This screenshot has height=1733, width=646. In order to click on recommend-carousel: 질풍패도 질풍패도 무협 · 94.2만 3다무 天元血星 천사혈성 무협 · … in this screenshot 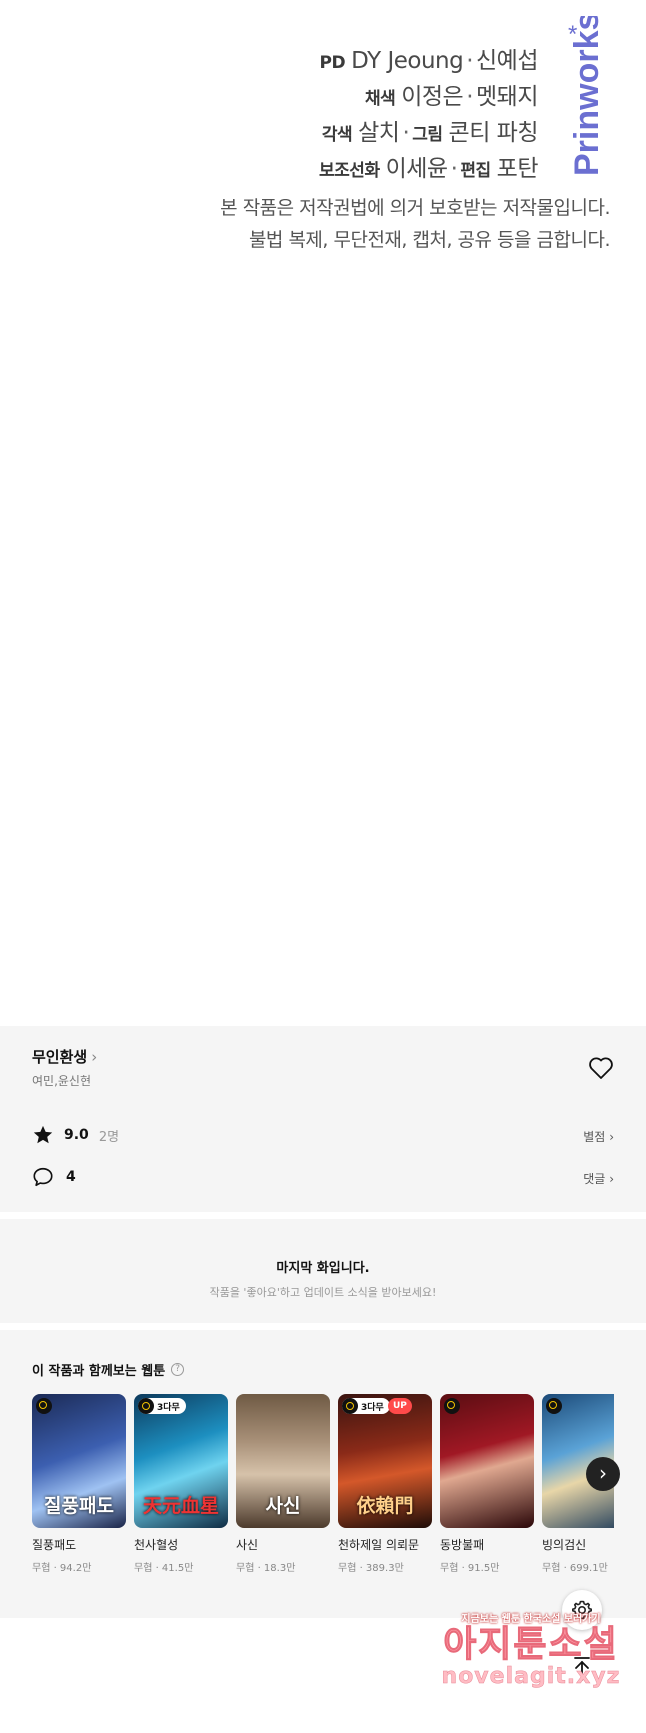, I will do `click(323, 1494)`.